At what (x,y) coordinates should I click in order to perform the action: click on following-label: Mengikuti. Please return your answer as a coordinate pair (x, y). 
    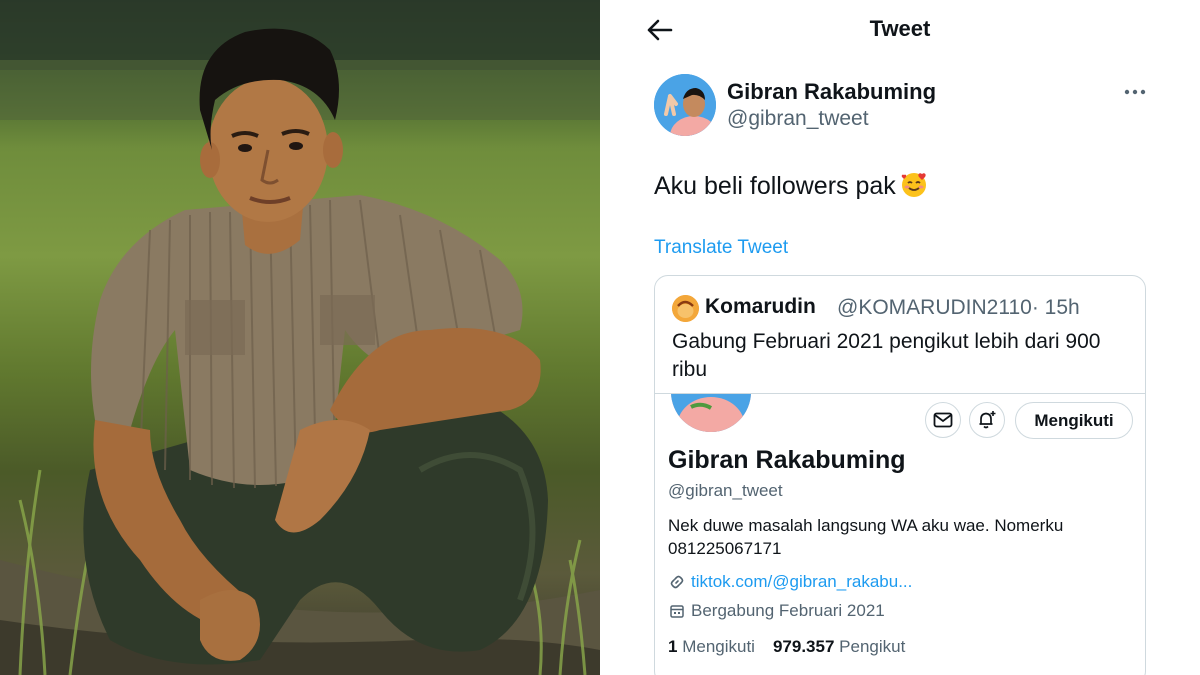
    Looking at the image, I should click on (718, 646).